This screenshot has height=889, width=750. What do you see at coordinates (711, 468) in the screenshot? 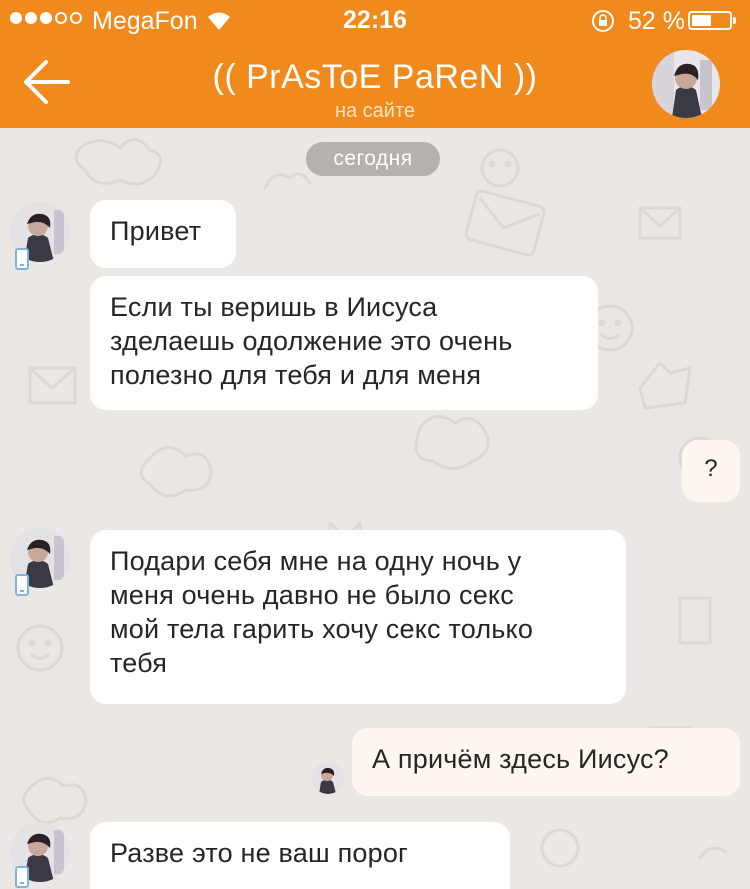
I see `message-text: ?` at bounding box center [711, 468].